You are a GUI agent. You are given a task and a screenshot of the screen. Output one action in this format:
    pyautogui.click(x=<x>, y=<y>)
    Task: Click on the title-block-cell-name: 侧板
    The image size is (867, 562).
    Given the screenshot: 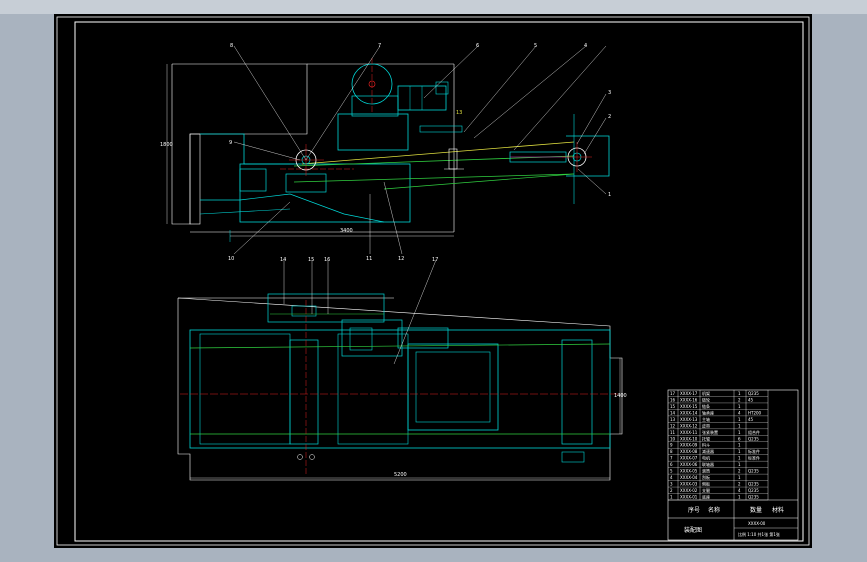 What is the action you would take?
    pyautogui.click(x=706, y=484)
    